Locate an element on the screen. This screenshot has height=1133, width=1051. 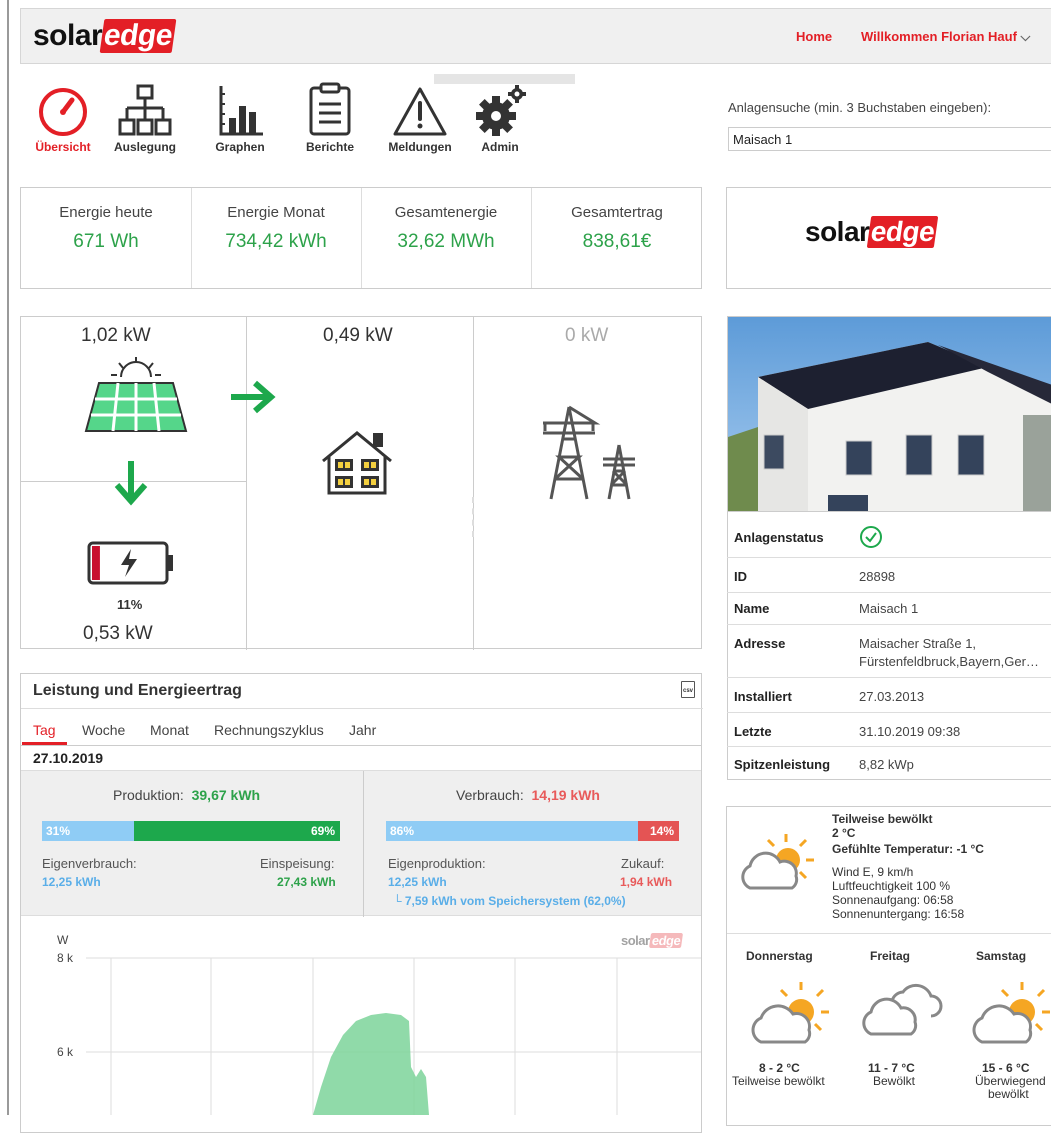
battery-fill is located at coordinates (96, 563).